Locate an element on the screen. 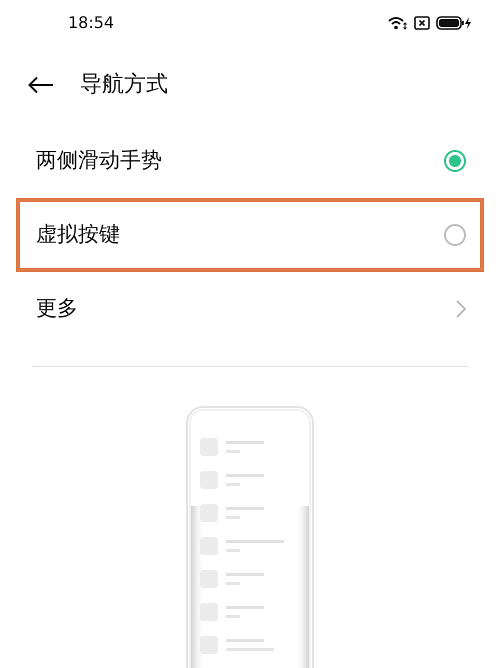 The image size is (500, 668). no-sim-icon is located at coordinates (422, 23).